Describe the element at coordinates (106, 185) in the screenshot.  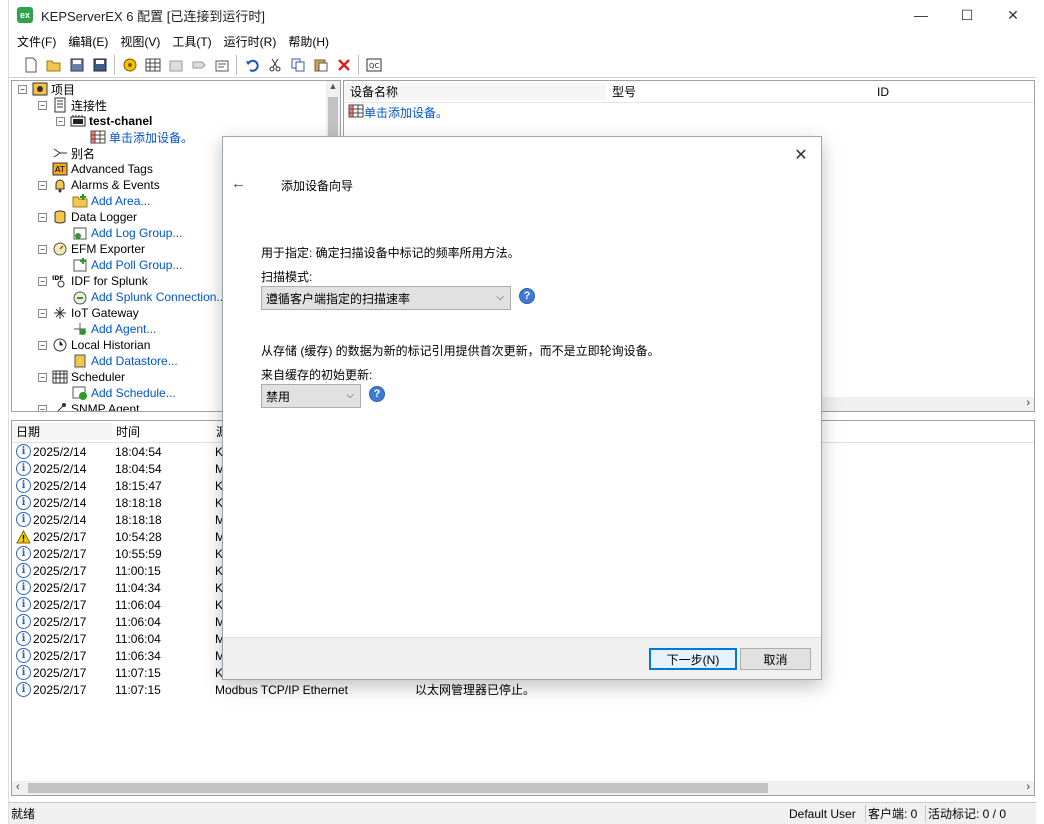
I see `tree-item-alarms: Alarms & Events` at that location.